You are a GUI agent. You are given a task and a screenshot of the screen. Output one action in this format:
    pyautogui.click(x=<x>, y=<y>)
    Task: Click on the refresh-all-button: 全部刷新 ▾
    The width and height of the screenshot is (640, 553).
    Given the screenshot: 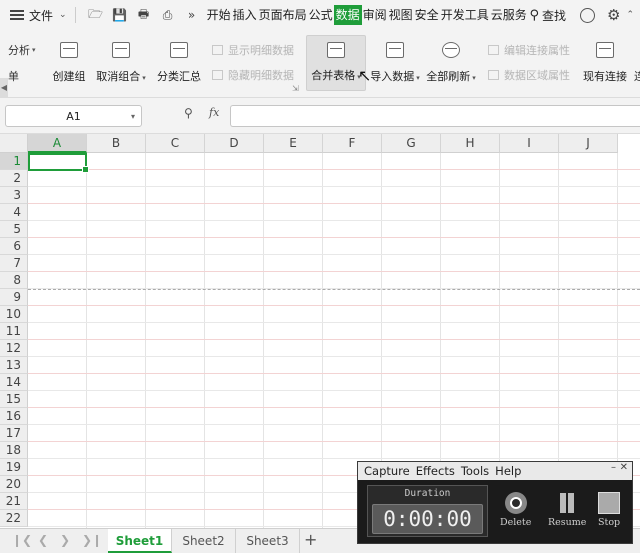 What is the action you would take?
    pyautogui.click(x=451, y=57)
    